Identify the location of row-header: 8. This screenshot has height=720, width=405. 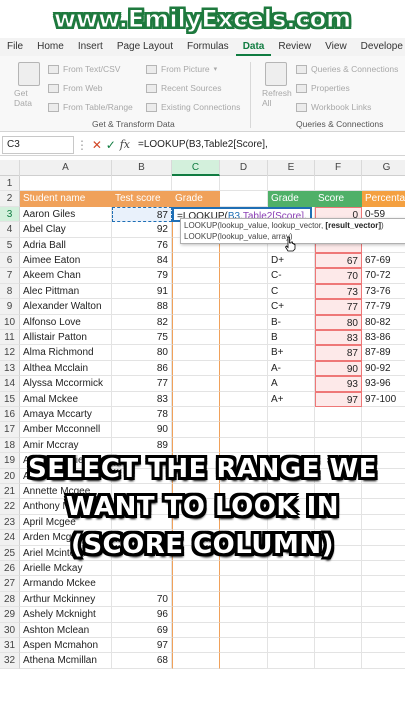
(10, 291).